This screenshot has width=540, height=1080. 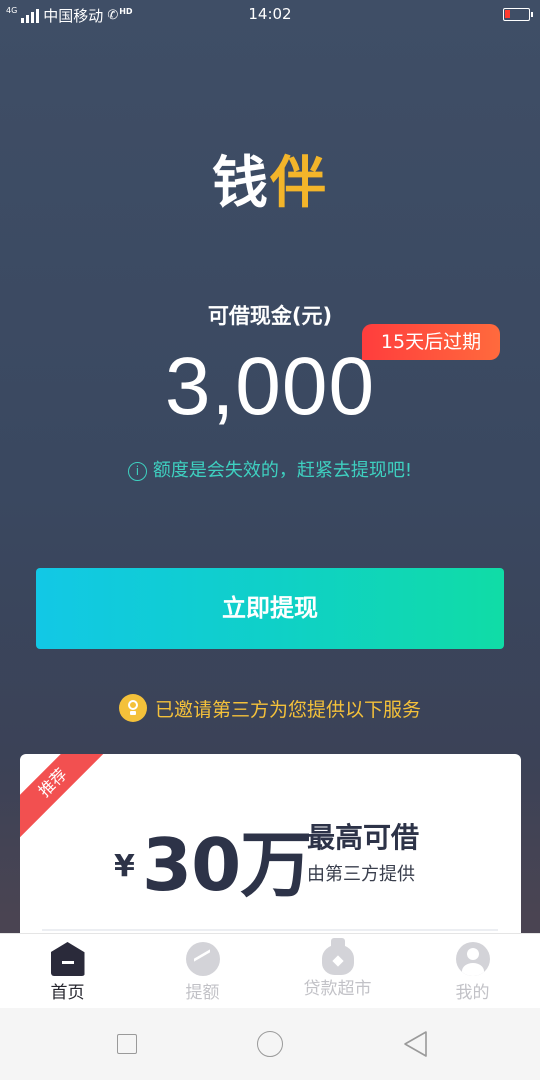 What do you see at coordinates (127, 1044) in the screenshot?
I see `recent-apps-button` at bounding box center [127, 1044].